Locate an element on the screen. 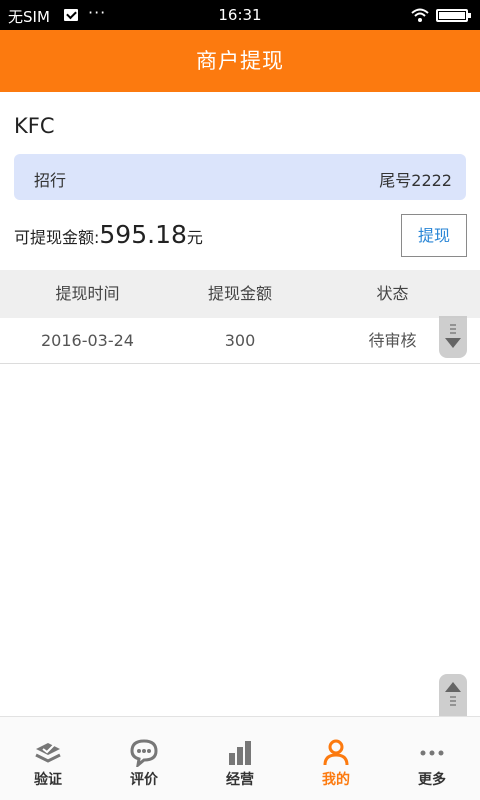 This screenshot has height=800, width=480. header-cell-amount: 提现金额 is located at coordinates (239, 293).